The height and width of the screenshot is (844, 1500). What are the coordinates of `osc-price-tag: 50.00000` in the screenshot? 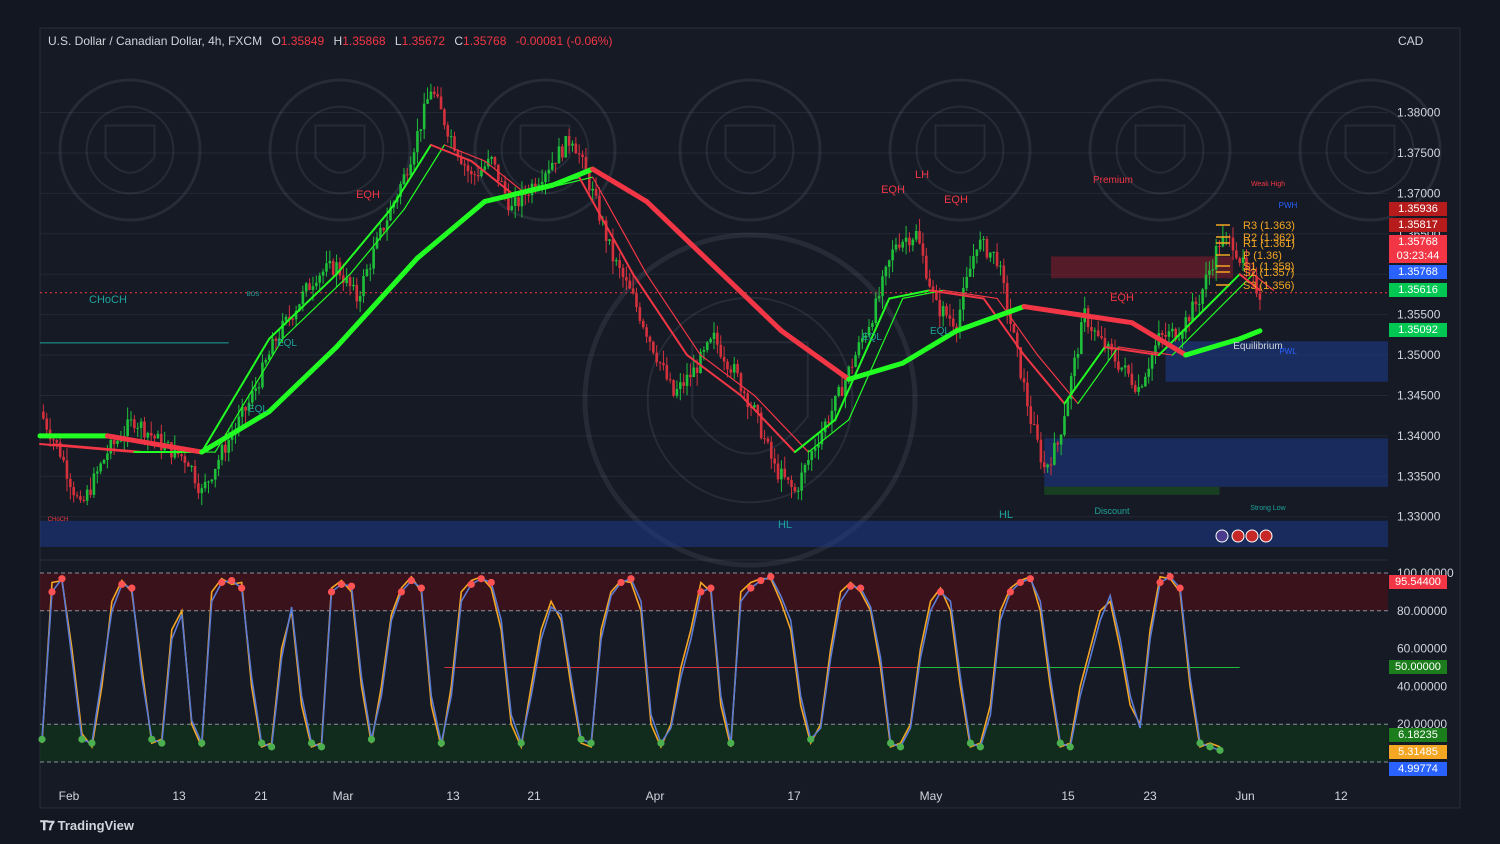 It's located at (1418, 667).